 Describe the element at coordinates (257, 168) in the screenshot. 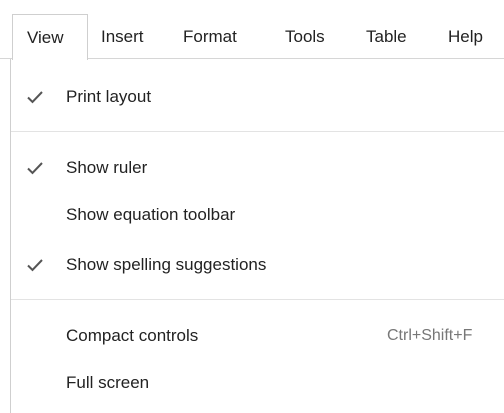

I see `menu-item-show-ruler: Show ruler` at that location.